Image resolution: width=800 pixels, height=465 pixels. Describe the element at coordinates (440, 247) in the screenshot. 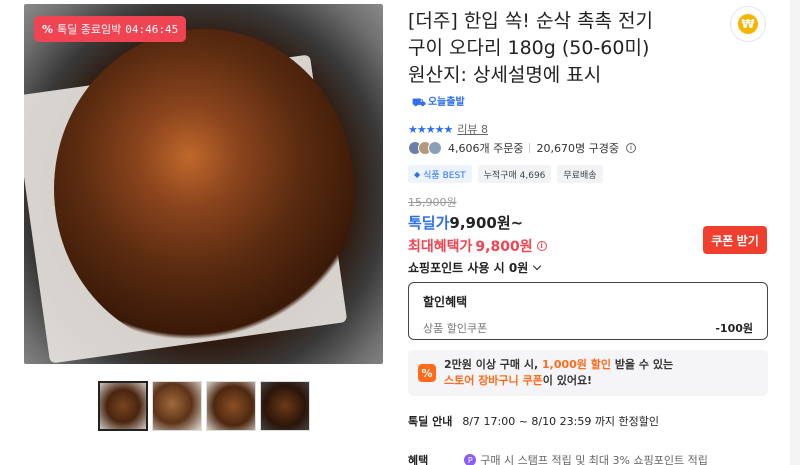

I see `max-benefit-label: 최대혜택가` at that location.